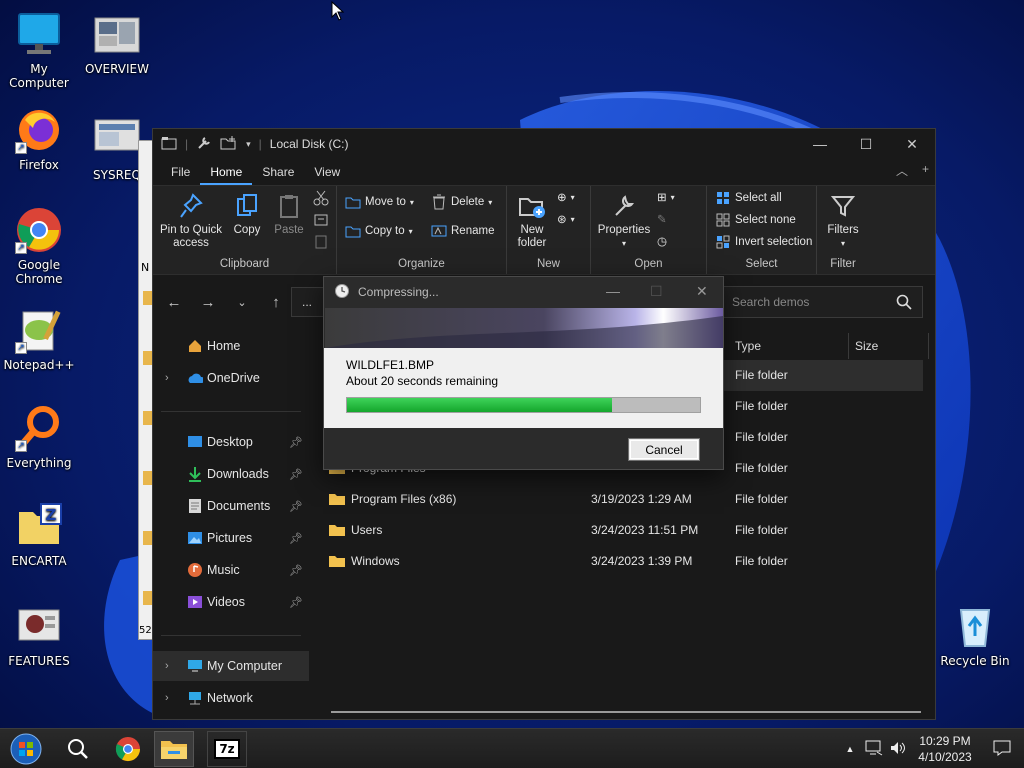  Describe the element at coordinates (662, 241) in the screenshot. I see `history-icon: ◷` at that location.